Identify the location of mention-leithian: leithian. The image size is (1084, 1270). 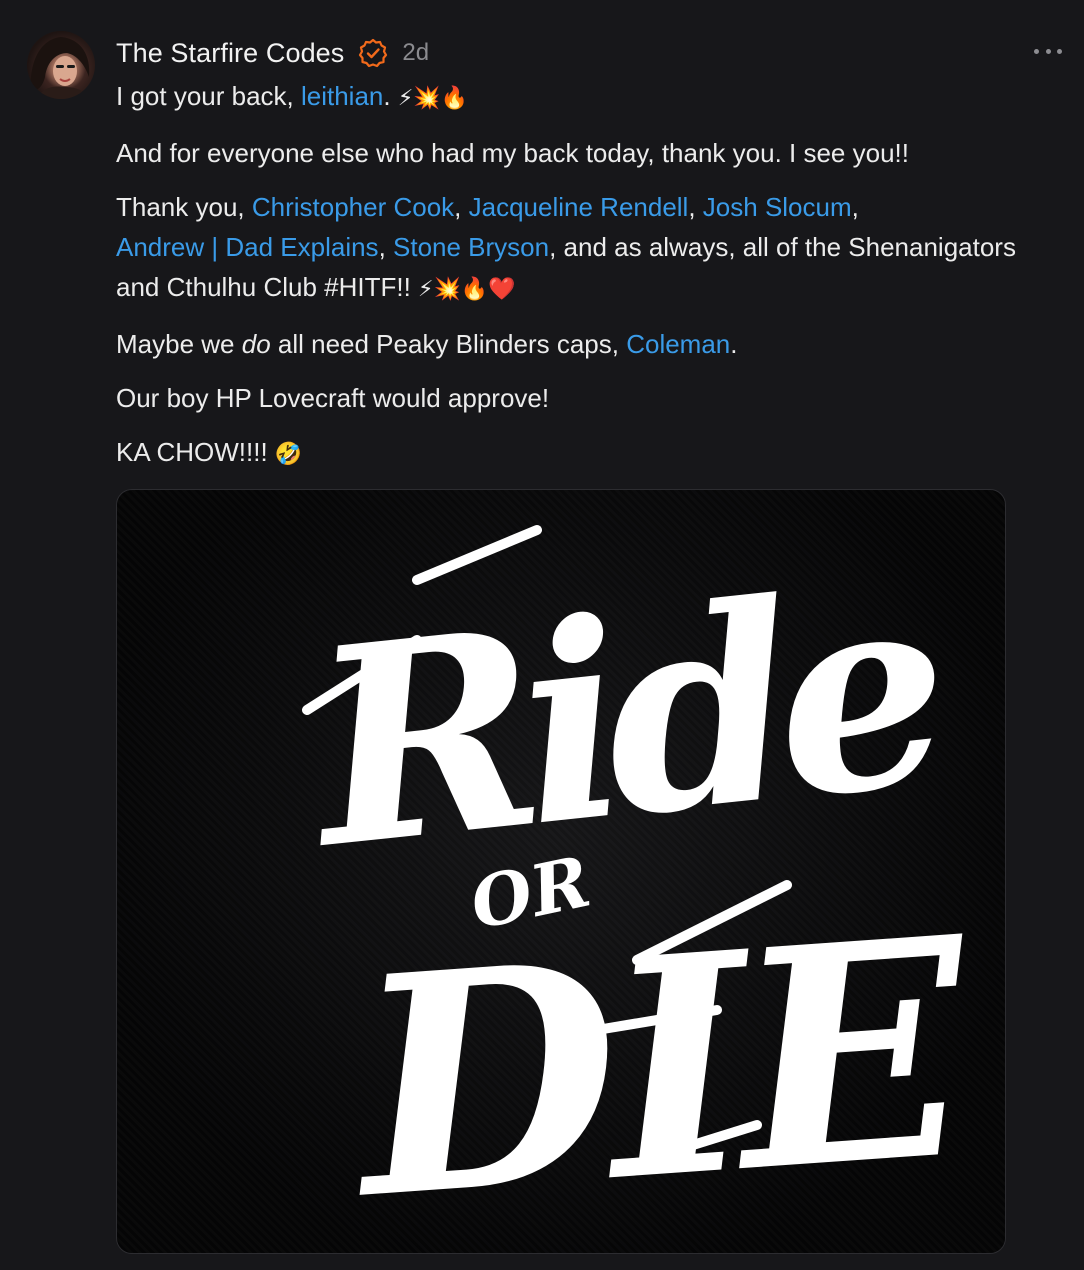
(342, 96).